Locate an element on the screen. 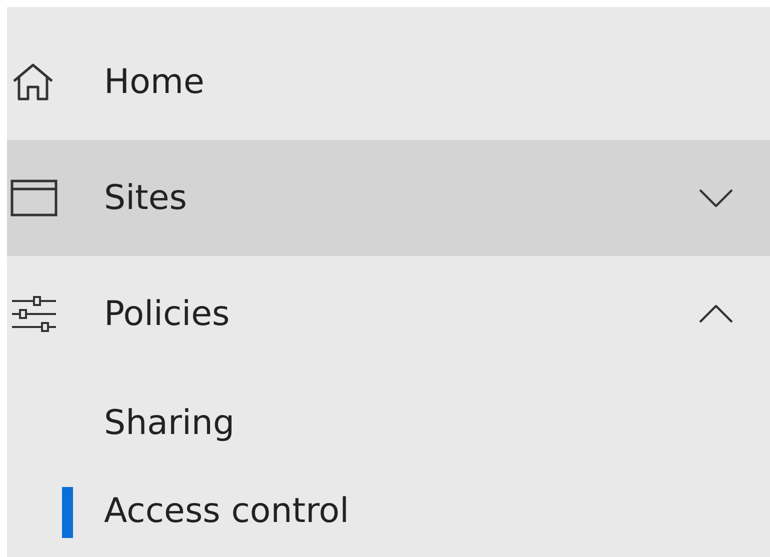  chevron-up-icon is located at coordinates (716, 314).